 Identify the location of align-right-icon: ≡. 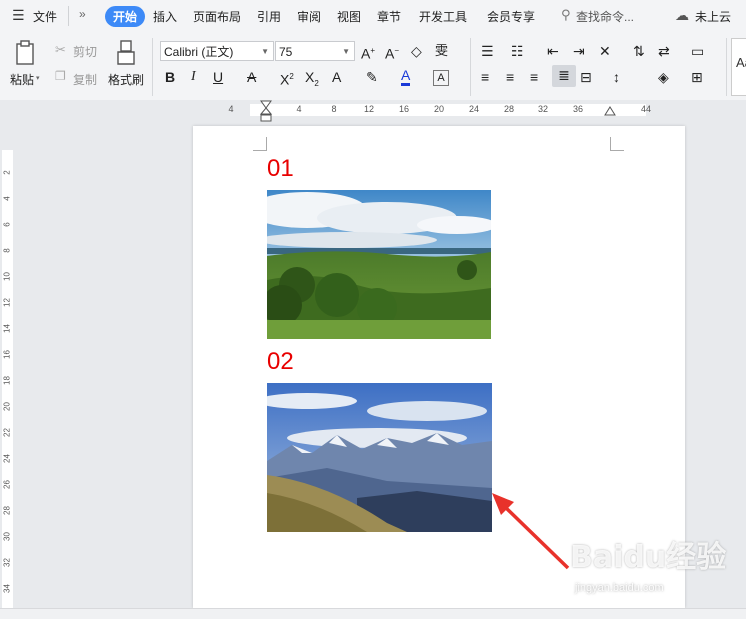
(534, 77).